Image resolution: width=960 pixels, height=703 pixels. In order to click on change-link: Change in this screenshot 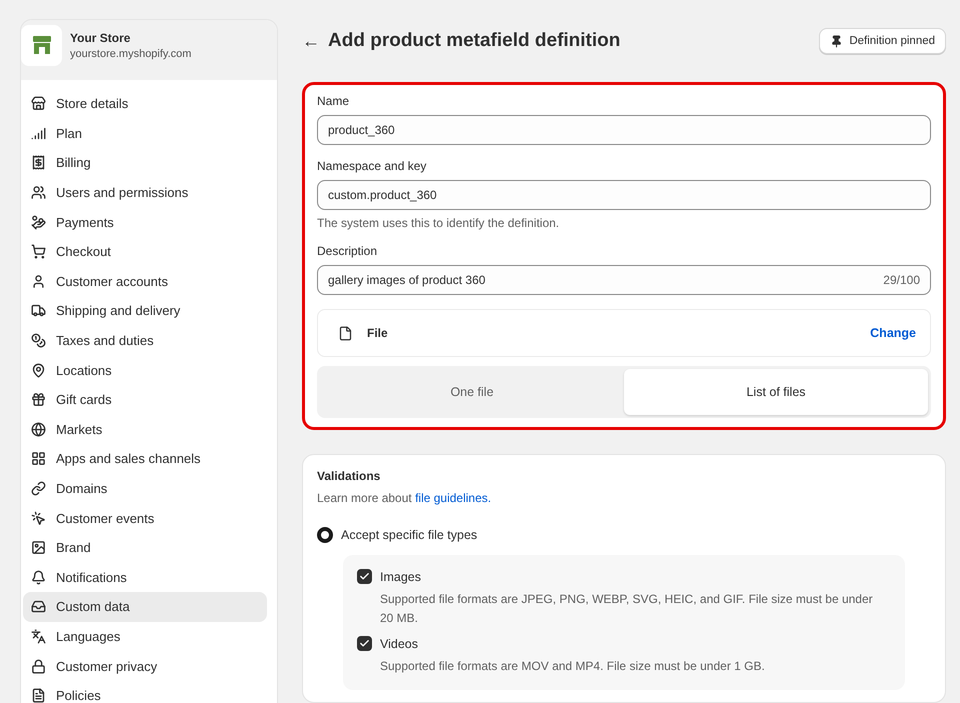, I will do `click(893, 333)`.